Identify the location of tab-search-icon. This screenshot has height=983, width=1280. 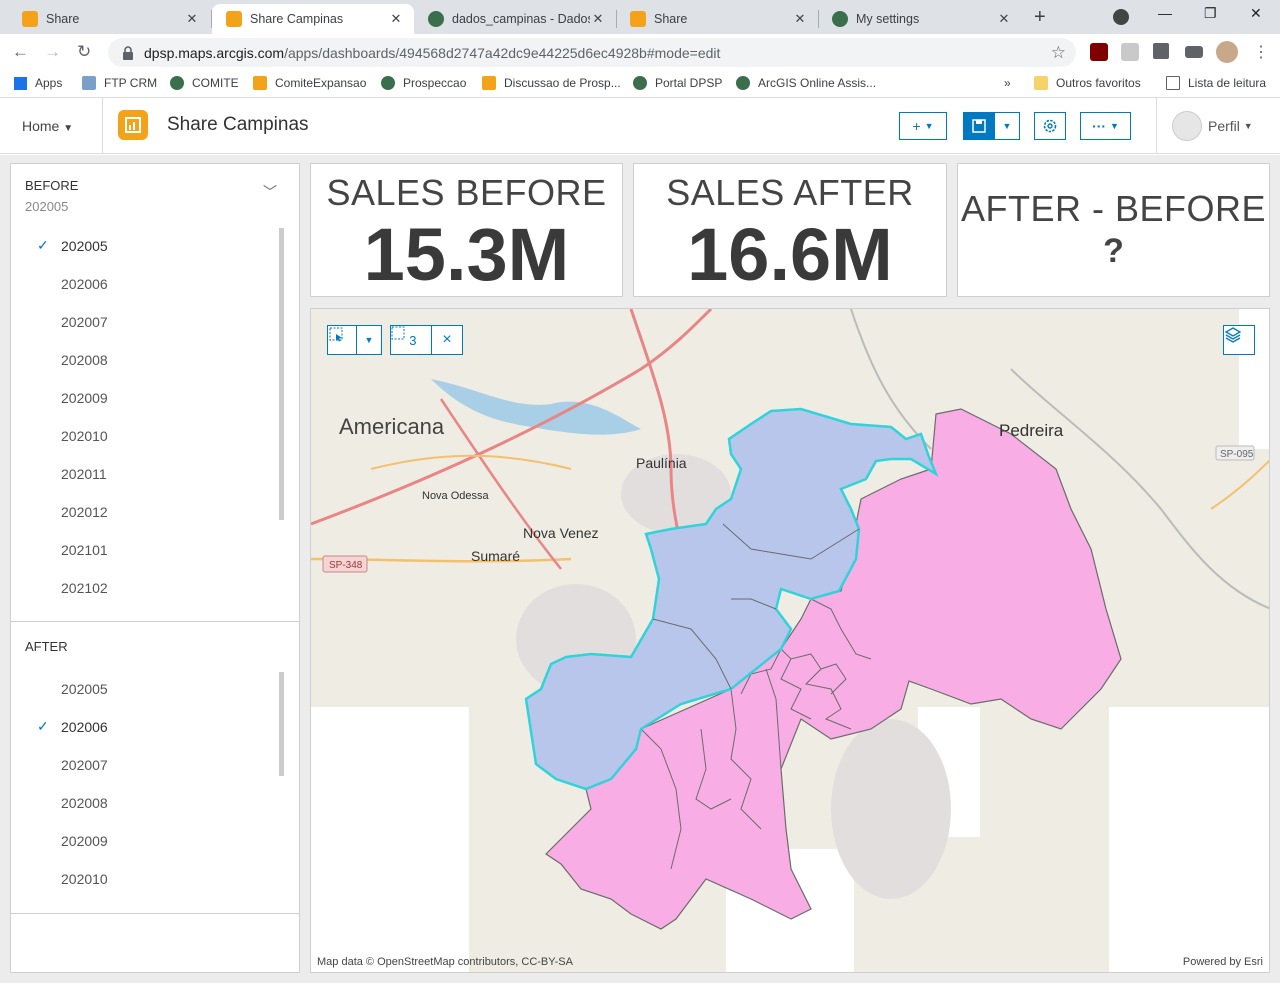
(1121, 17).